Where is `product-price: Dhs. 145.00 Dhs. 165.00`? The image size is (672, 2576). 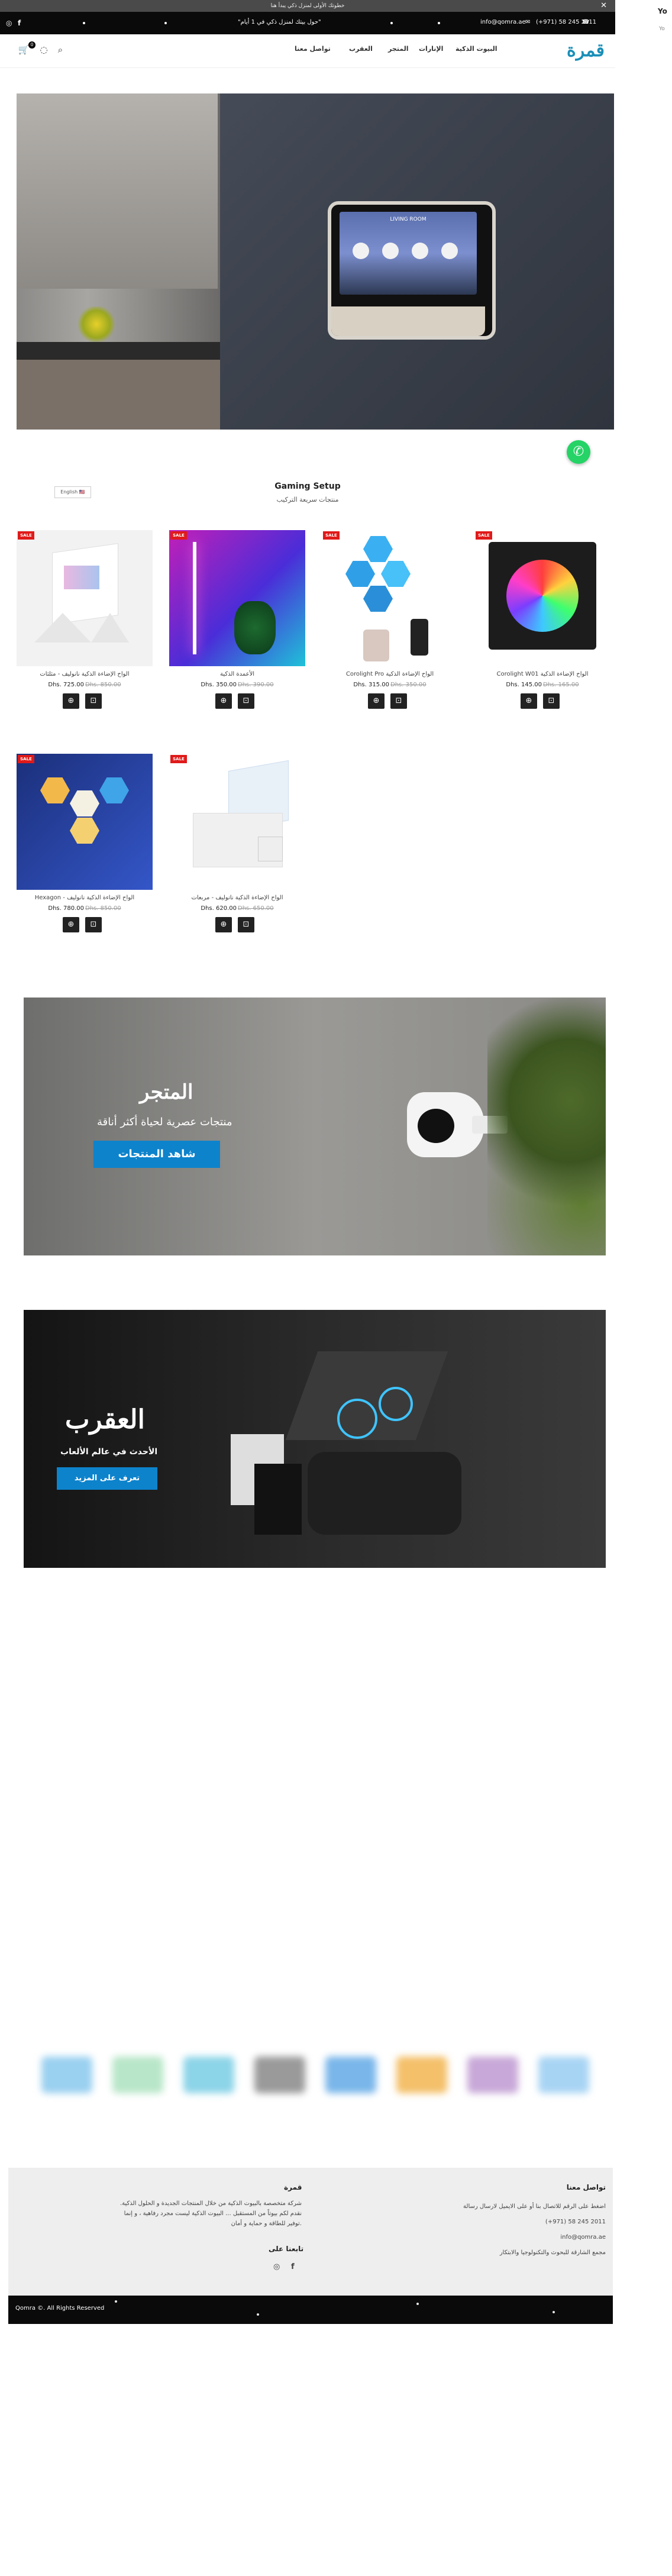
product-price: Dhs. 145.00 Dhs. 165.00 is located at coordinates (542, 685).